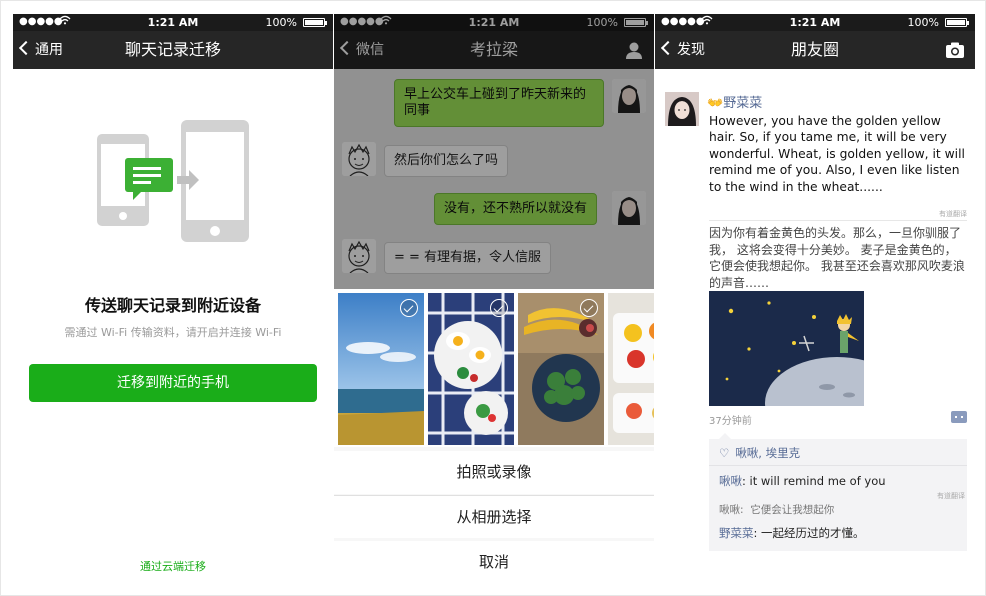  Describe the element at coordinates (49, 50) in the screenshot. I see `back-label: 通用` at that location.